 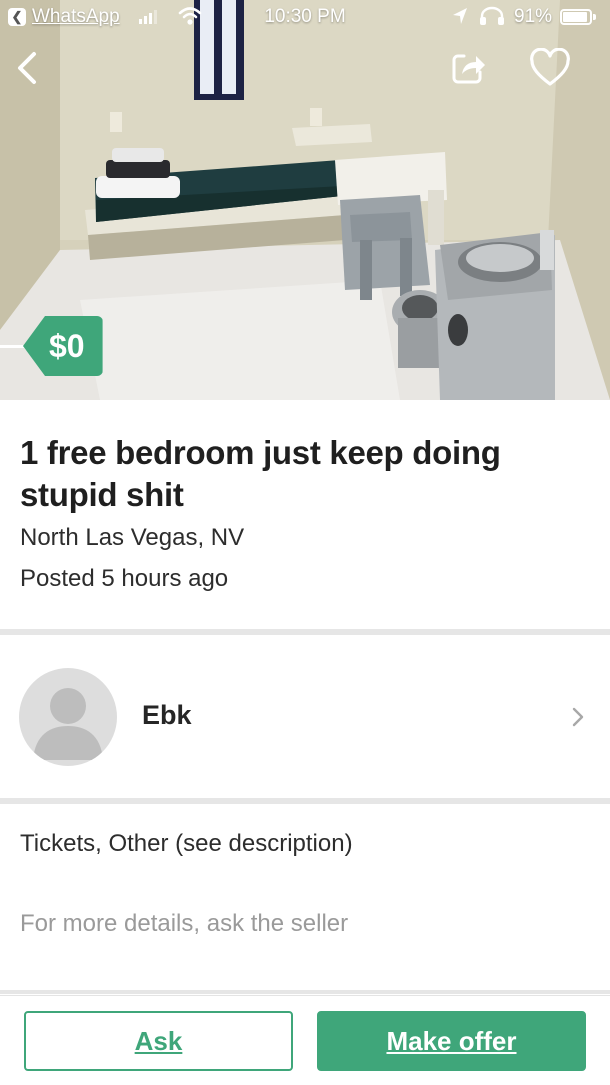 I want to click on price-tag-string, so click(x=13, y=346).